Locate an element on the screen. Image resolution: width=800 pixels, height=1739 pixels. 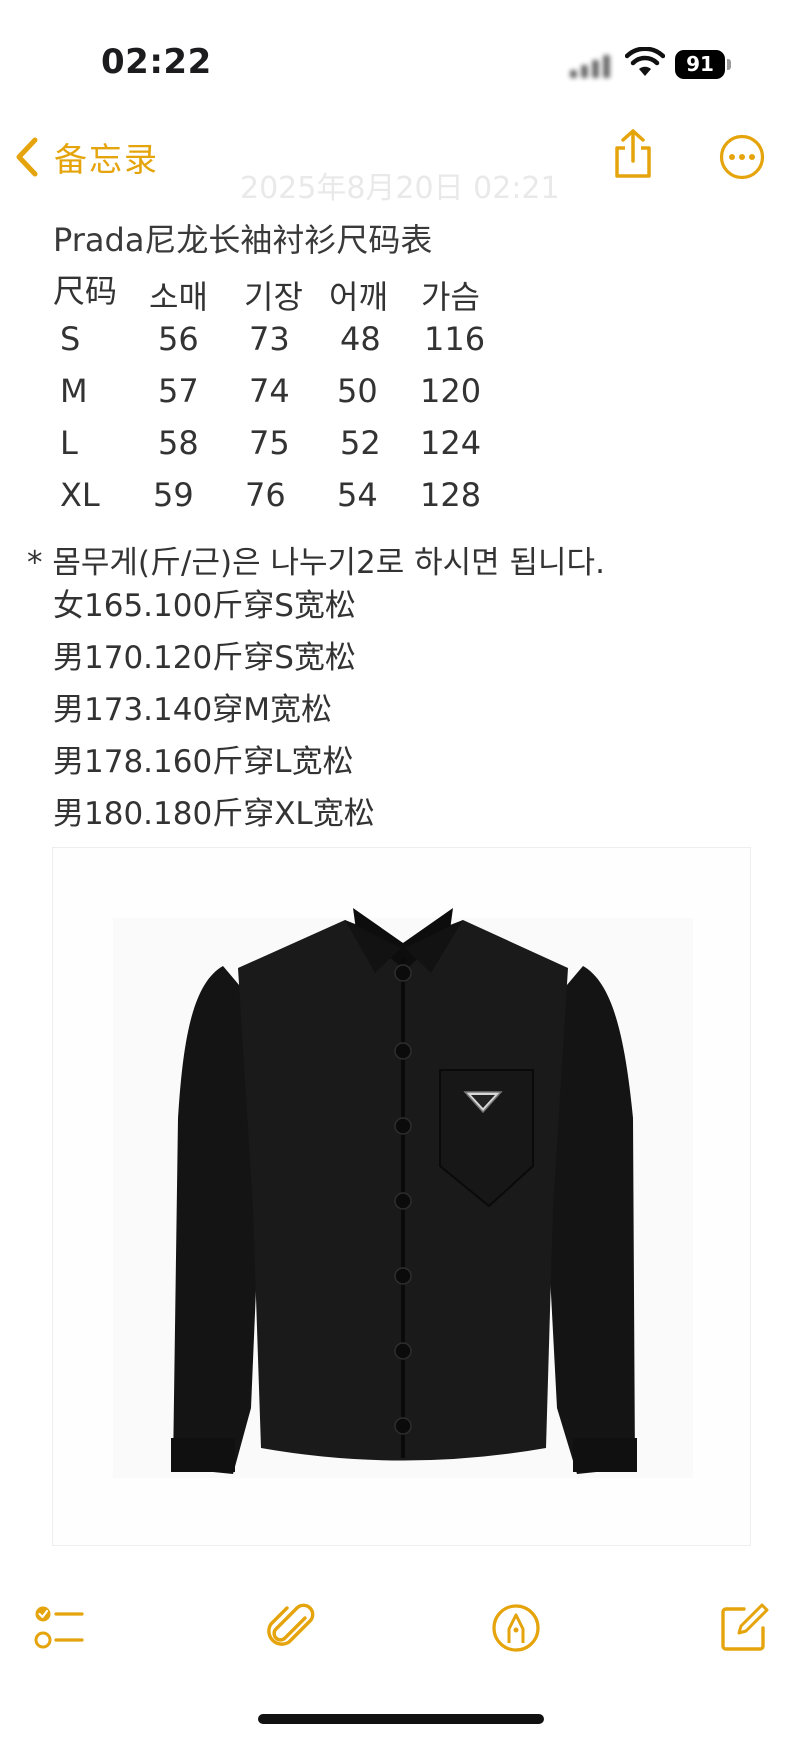
wifi-icon is located at coordinates (645, 61).